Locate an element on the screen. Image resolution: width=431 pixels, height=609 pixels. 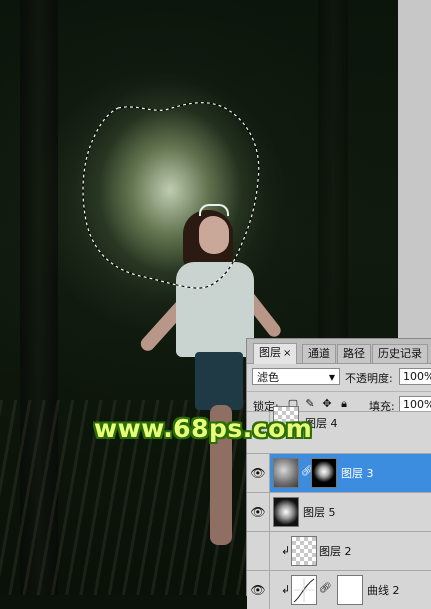
tab-label: 图层 is located at coordinates (270, 352).